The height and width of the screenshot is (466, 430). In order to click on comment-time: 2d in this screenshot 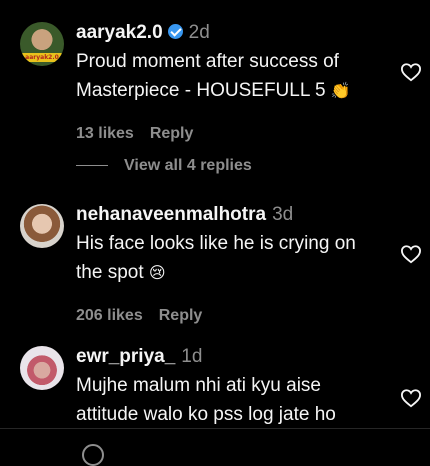, I will do `click(199, 32)`.